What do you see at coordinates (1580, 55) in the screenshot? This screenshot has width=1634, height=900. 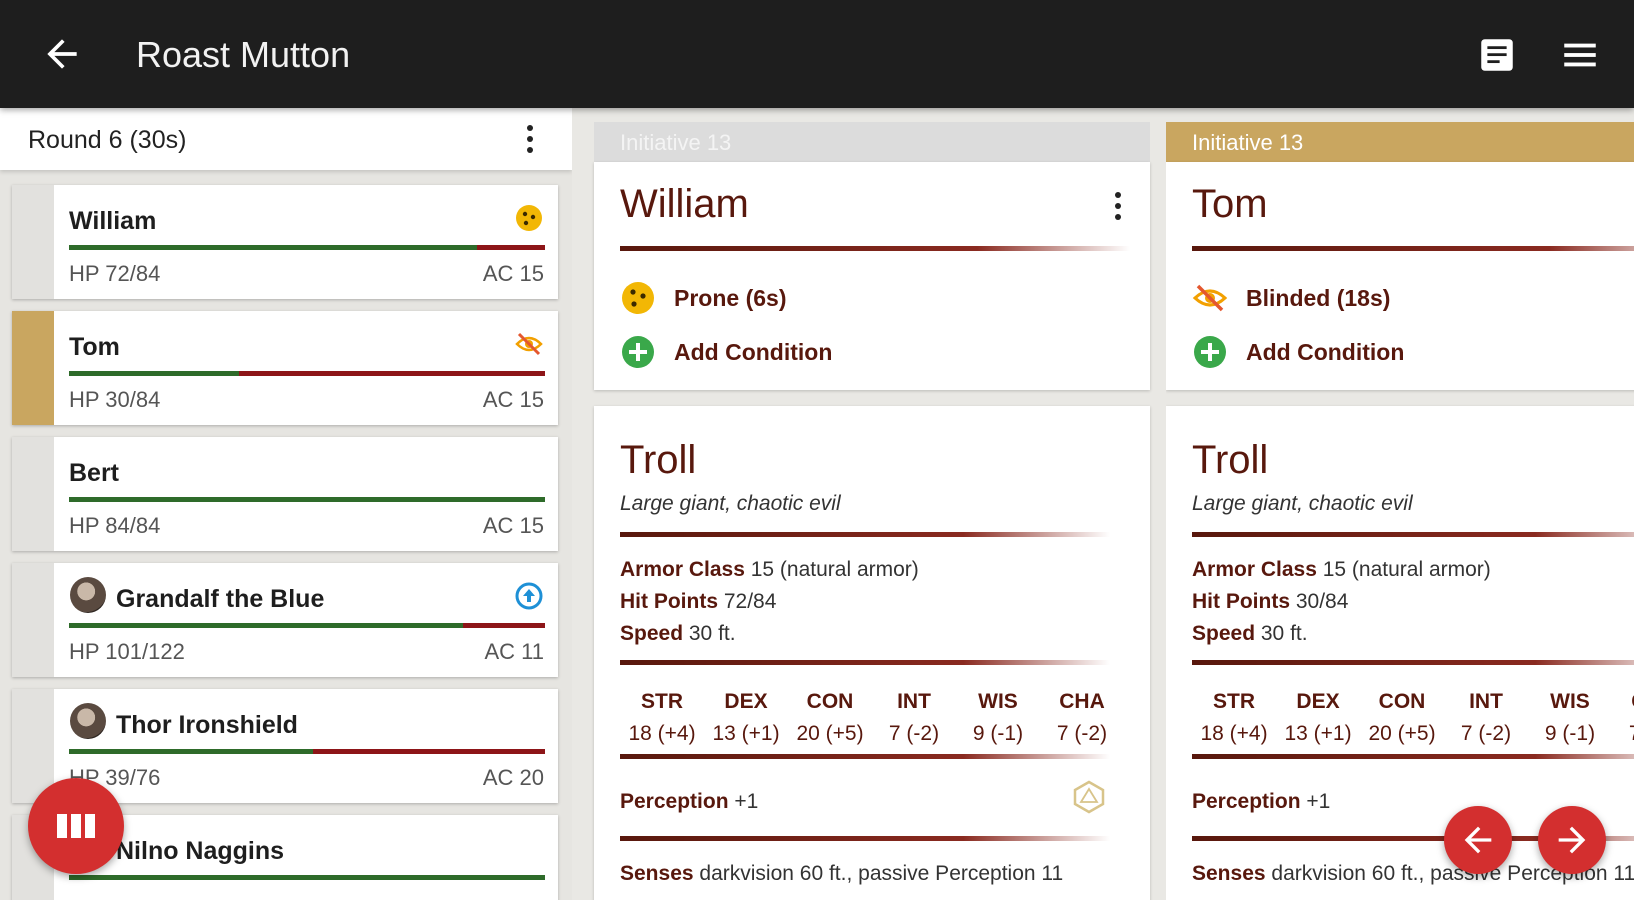 I see `menu-icon` at bounding box center [1580, 55].